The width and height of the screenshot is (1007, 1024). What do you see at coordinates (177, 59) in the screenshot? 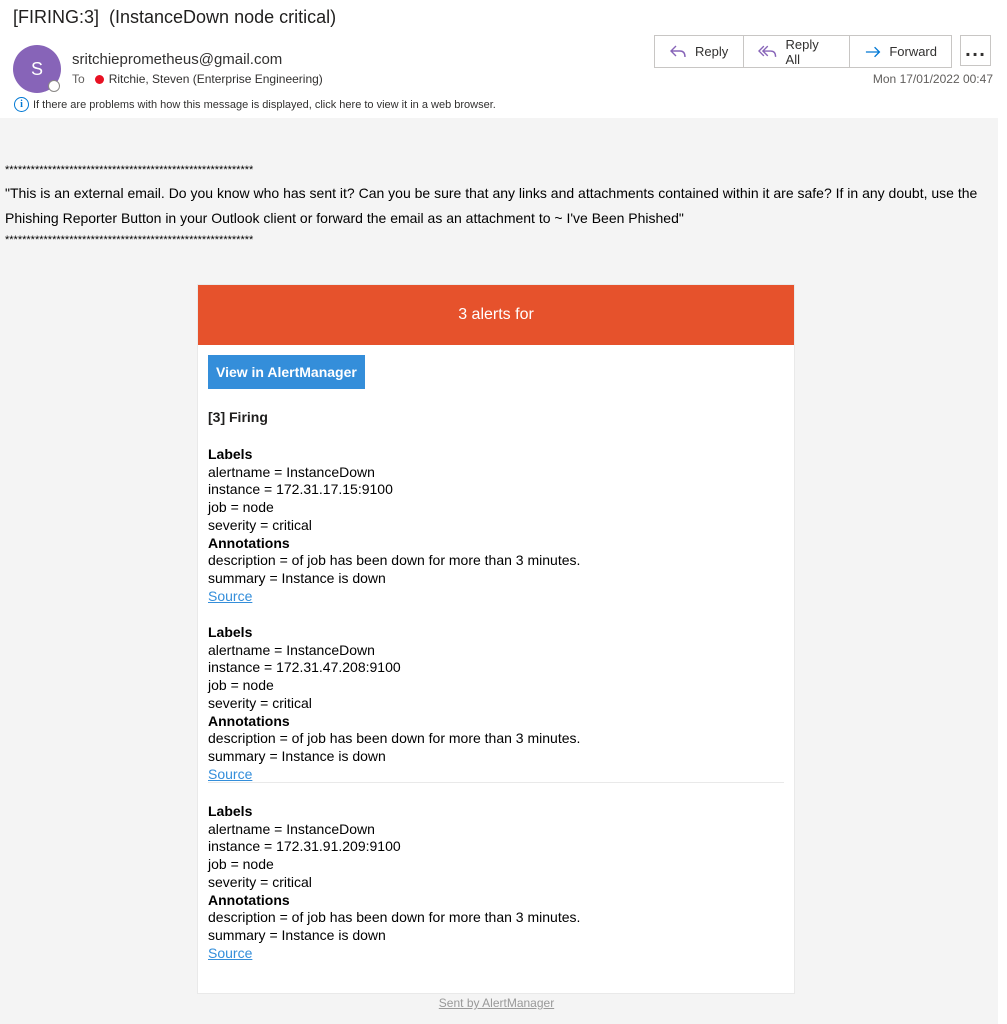
I see `sender-address: sritchieprometheus@gmail.com` at bounding box center [177, 59].